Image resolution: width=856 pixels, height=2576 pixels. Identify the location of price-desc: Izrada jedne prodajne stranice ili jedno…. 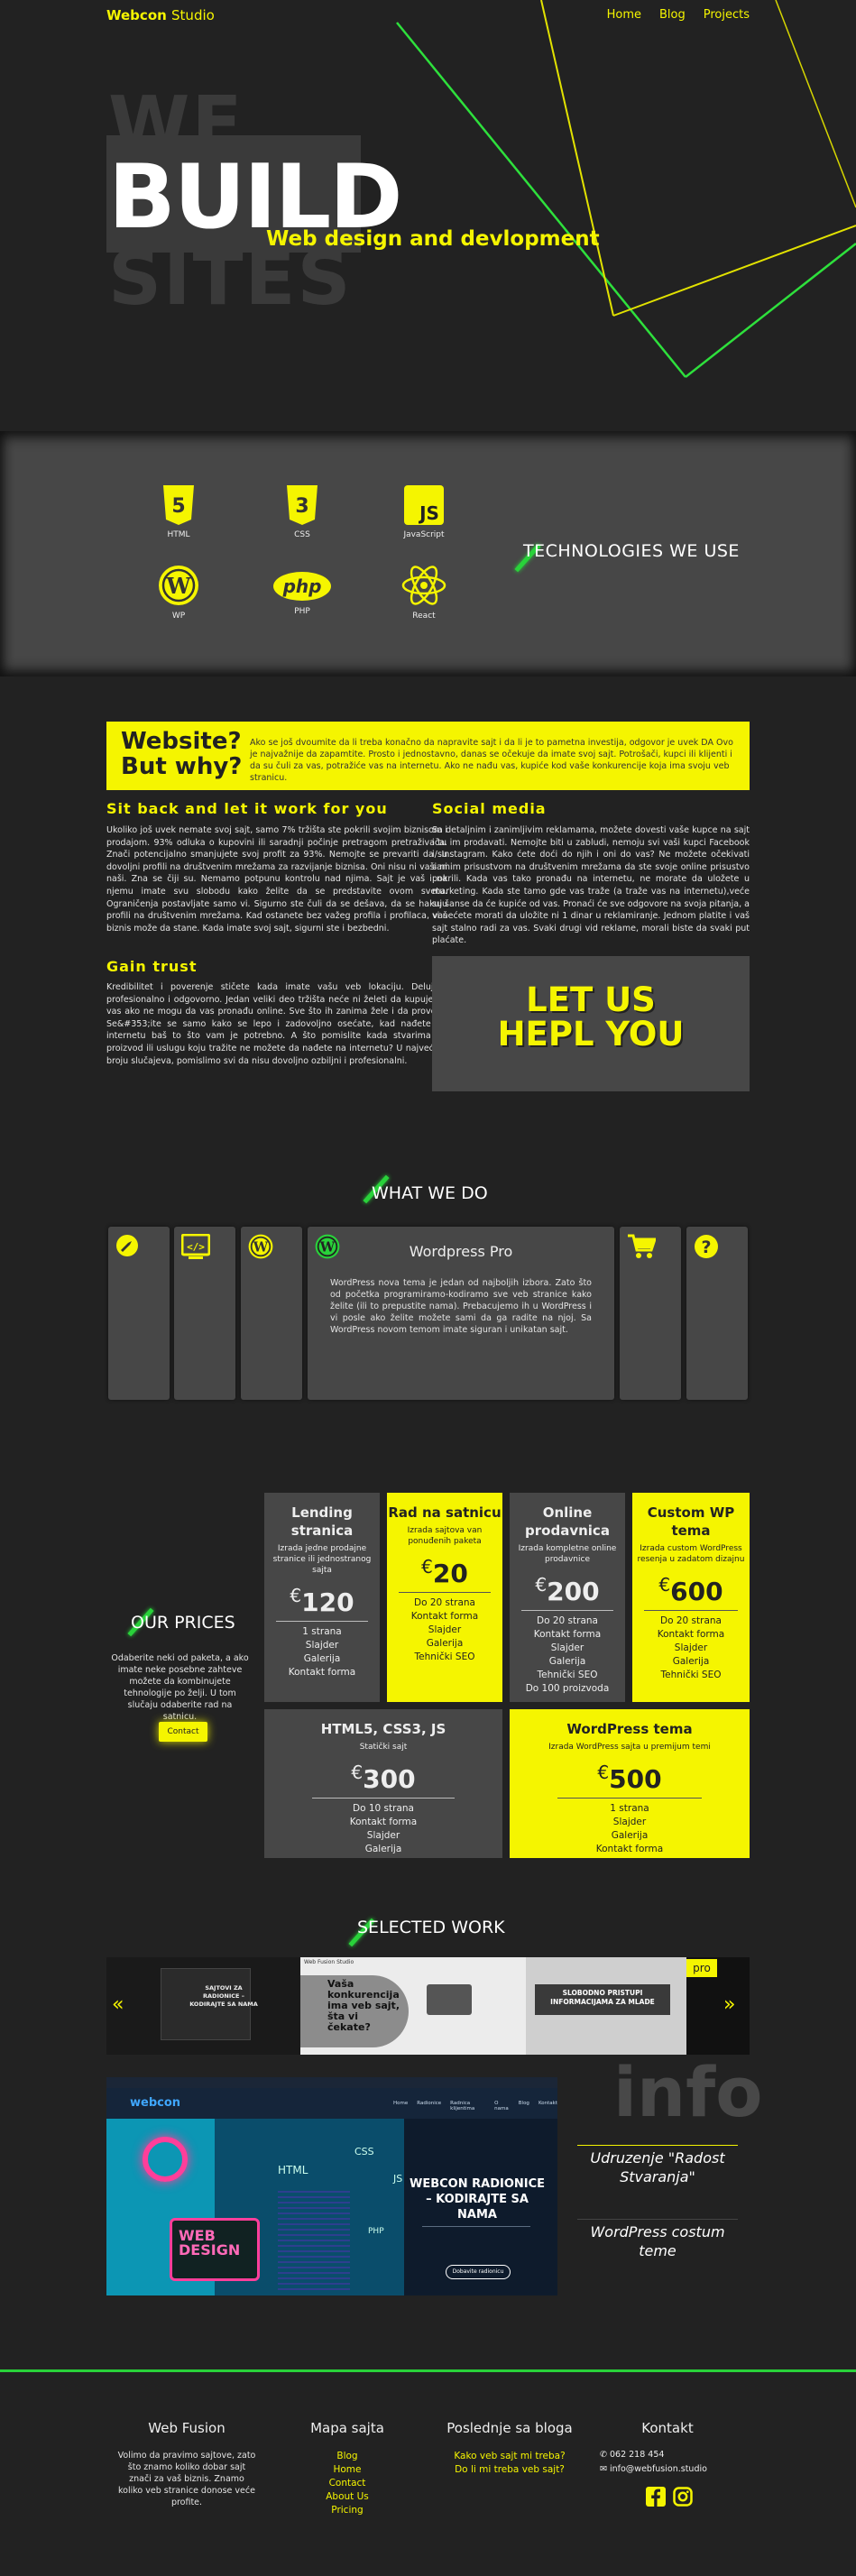
(322, 1560).